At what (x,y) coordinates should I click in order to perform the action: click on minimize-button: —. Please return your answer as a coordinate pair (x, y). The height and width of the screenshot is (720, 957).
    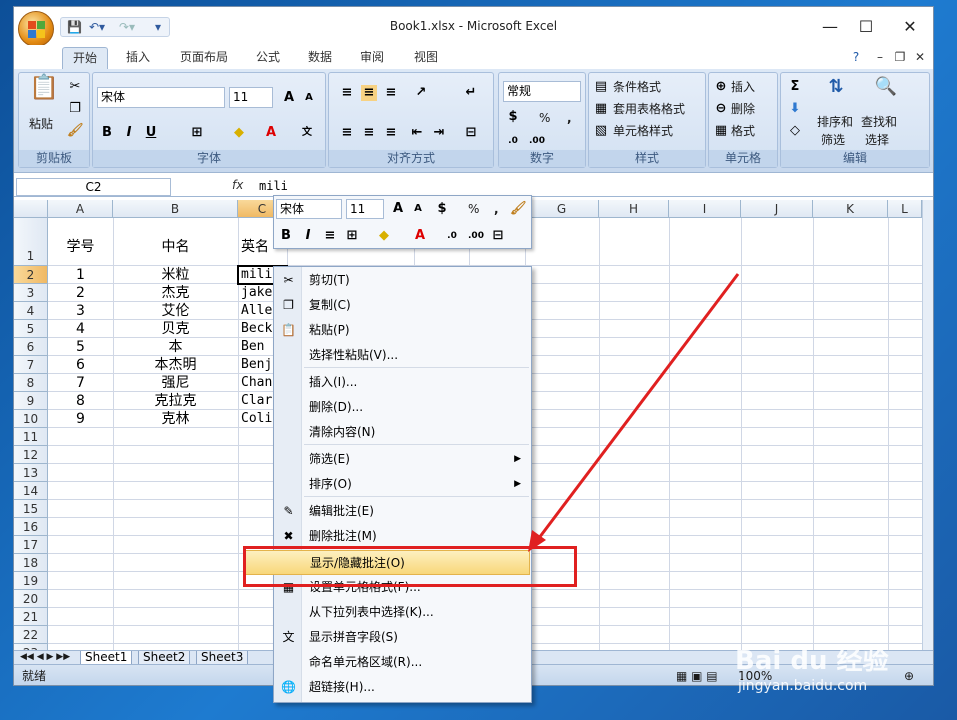
    Looking at the image, I should click on (830, 26).